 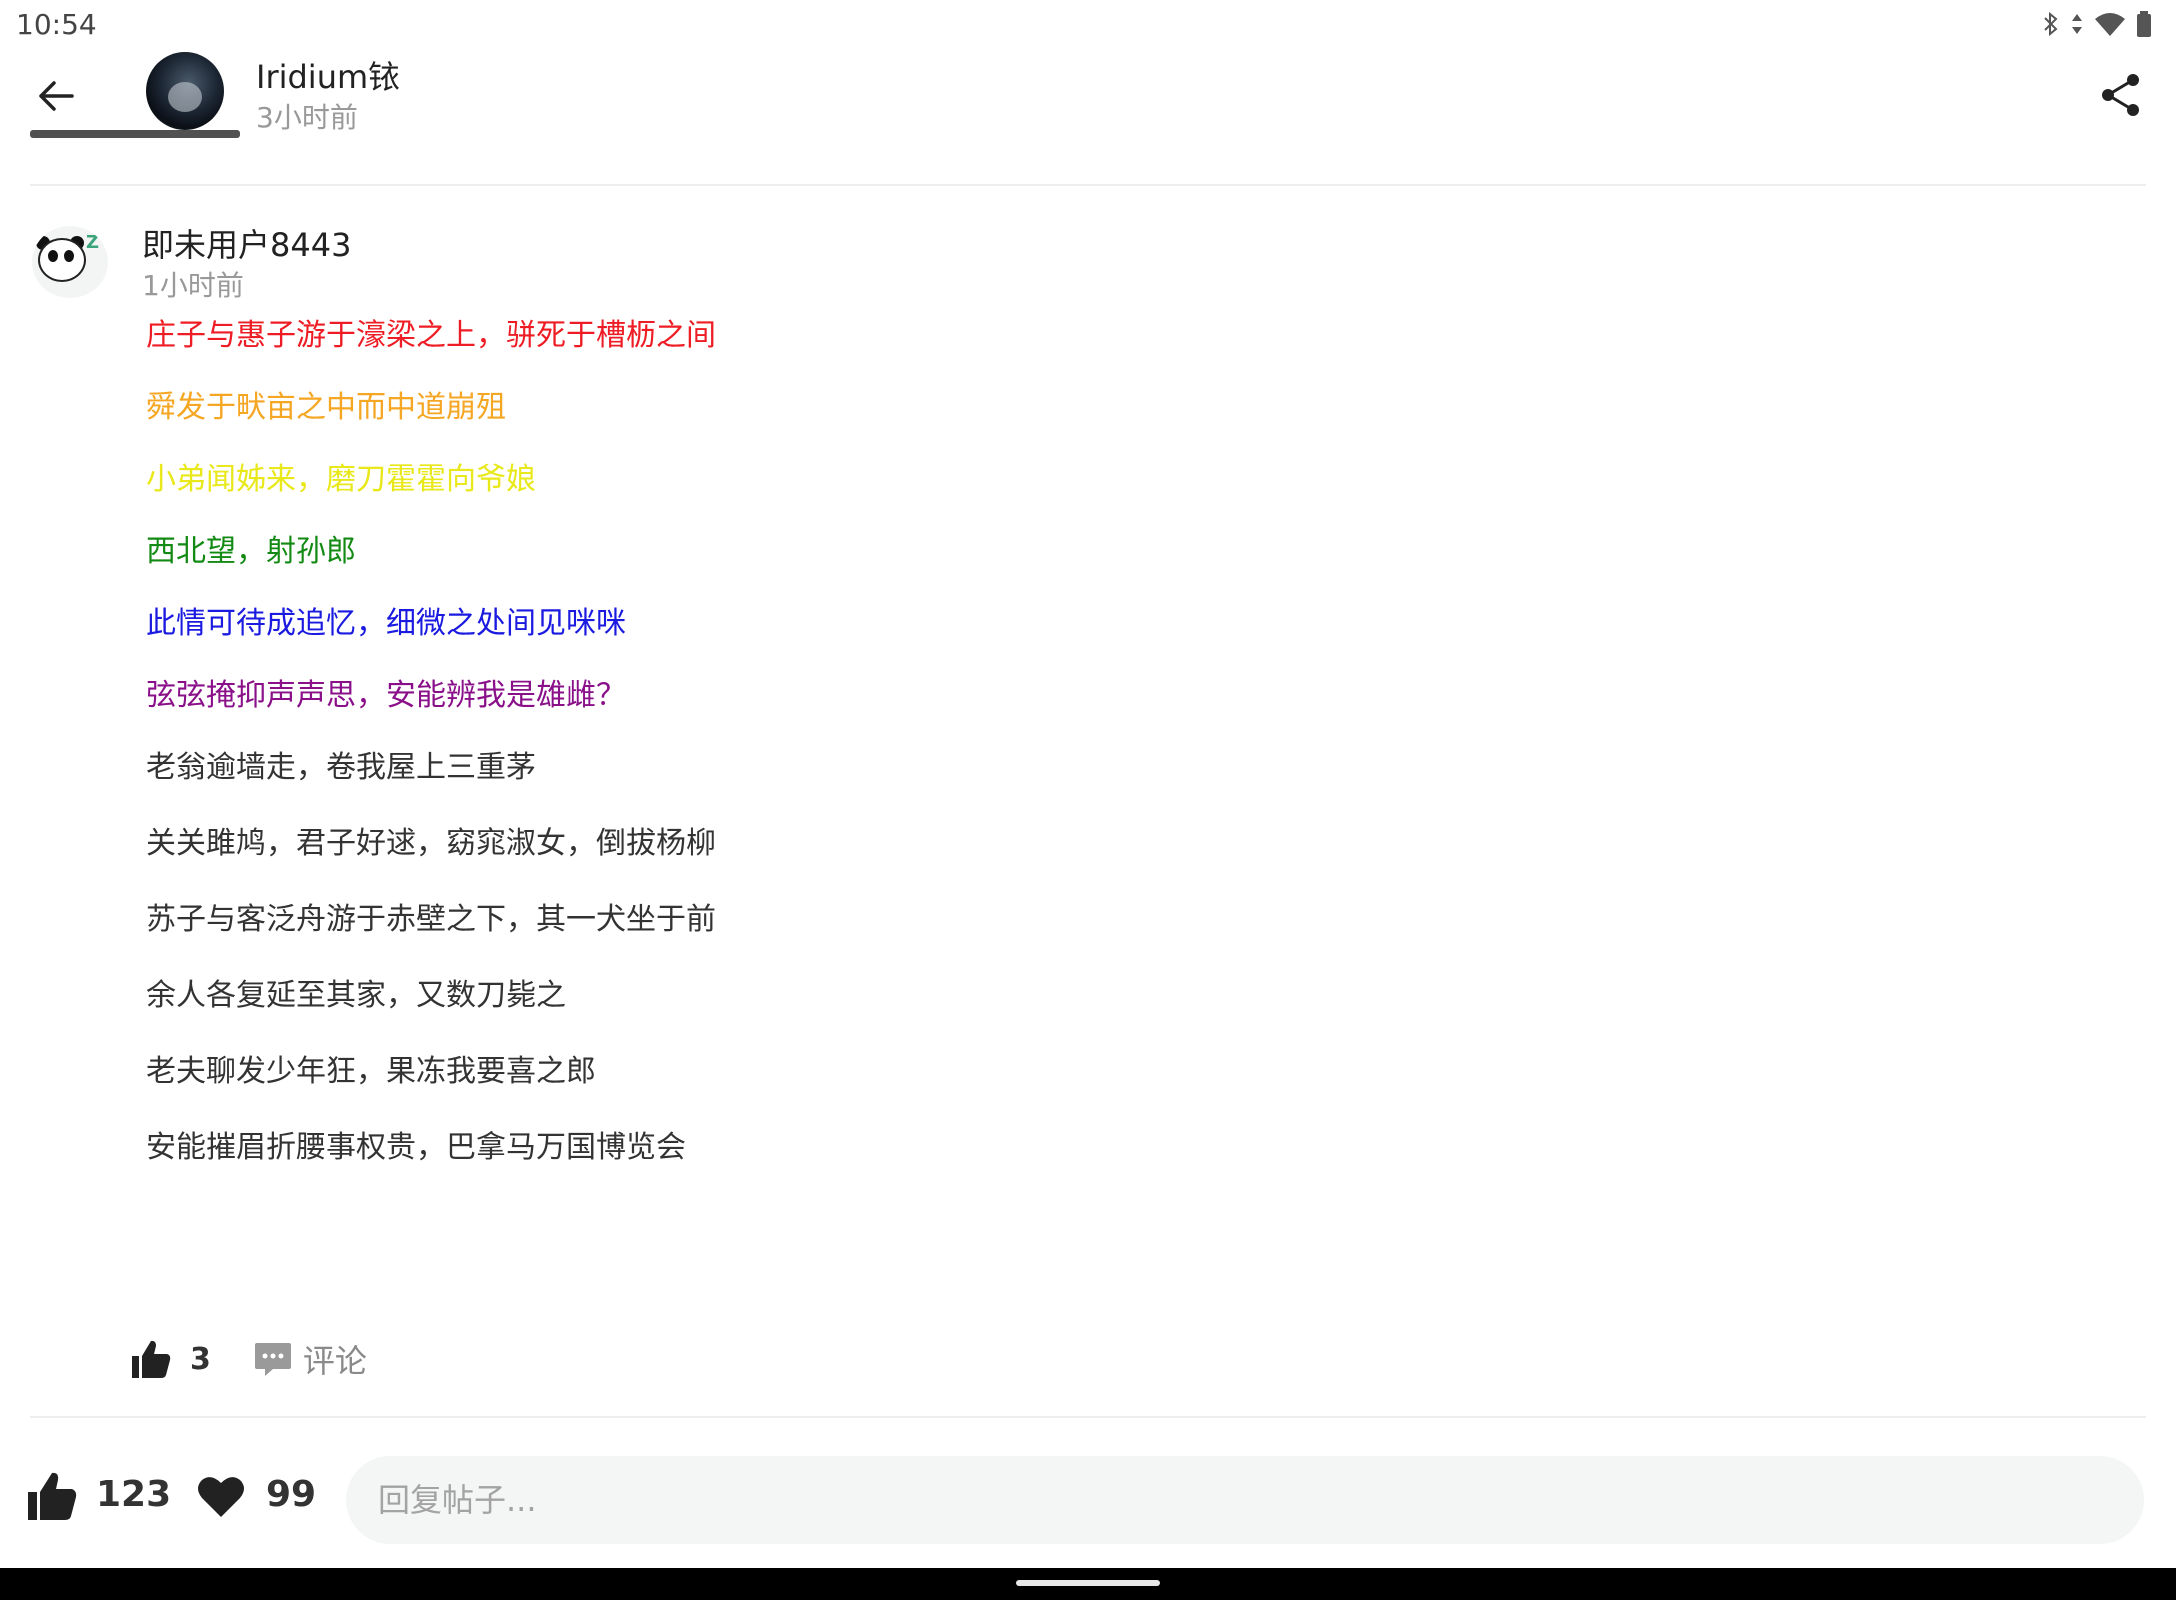 I want to click on comment-line: 老夫聊发少年狂，果冻我要喜之郎, so click(x=371, y=1071).